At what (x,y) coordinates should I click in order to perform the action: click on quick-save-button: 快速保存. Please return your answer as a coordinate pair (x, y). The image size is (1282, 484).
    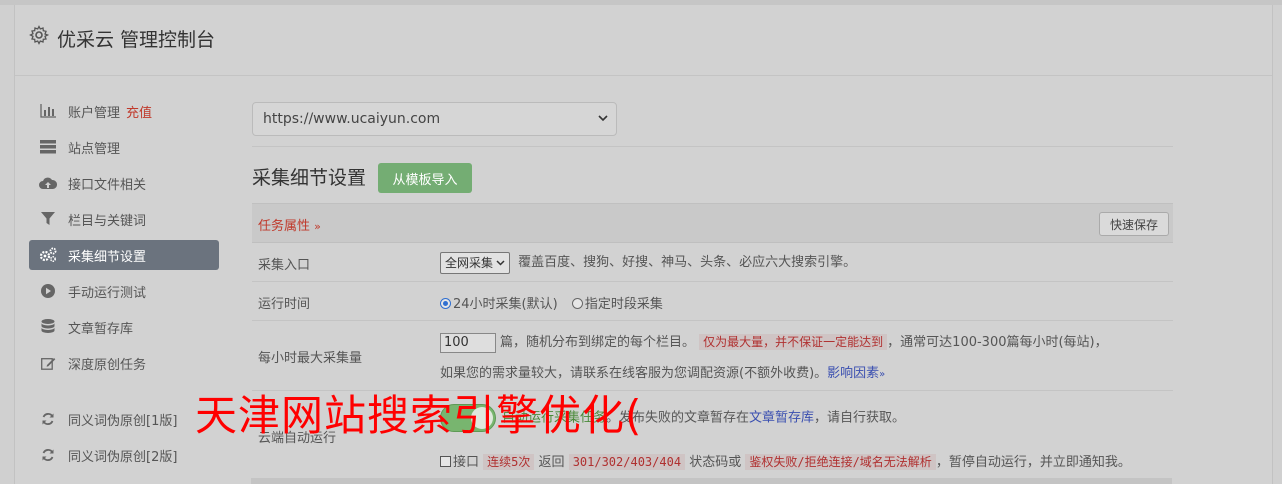
    Looking at the image, I should click on (1134, 224).